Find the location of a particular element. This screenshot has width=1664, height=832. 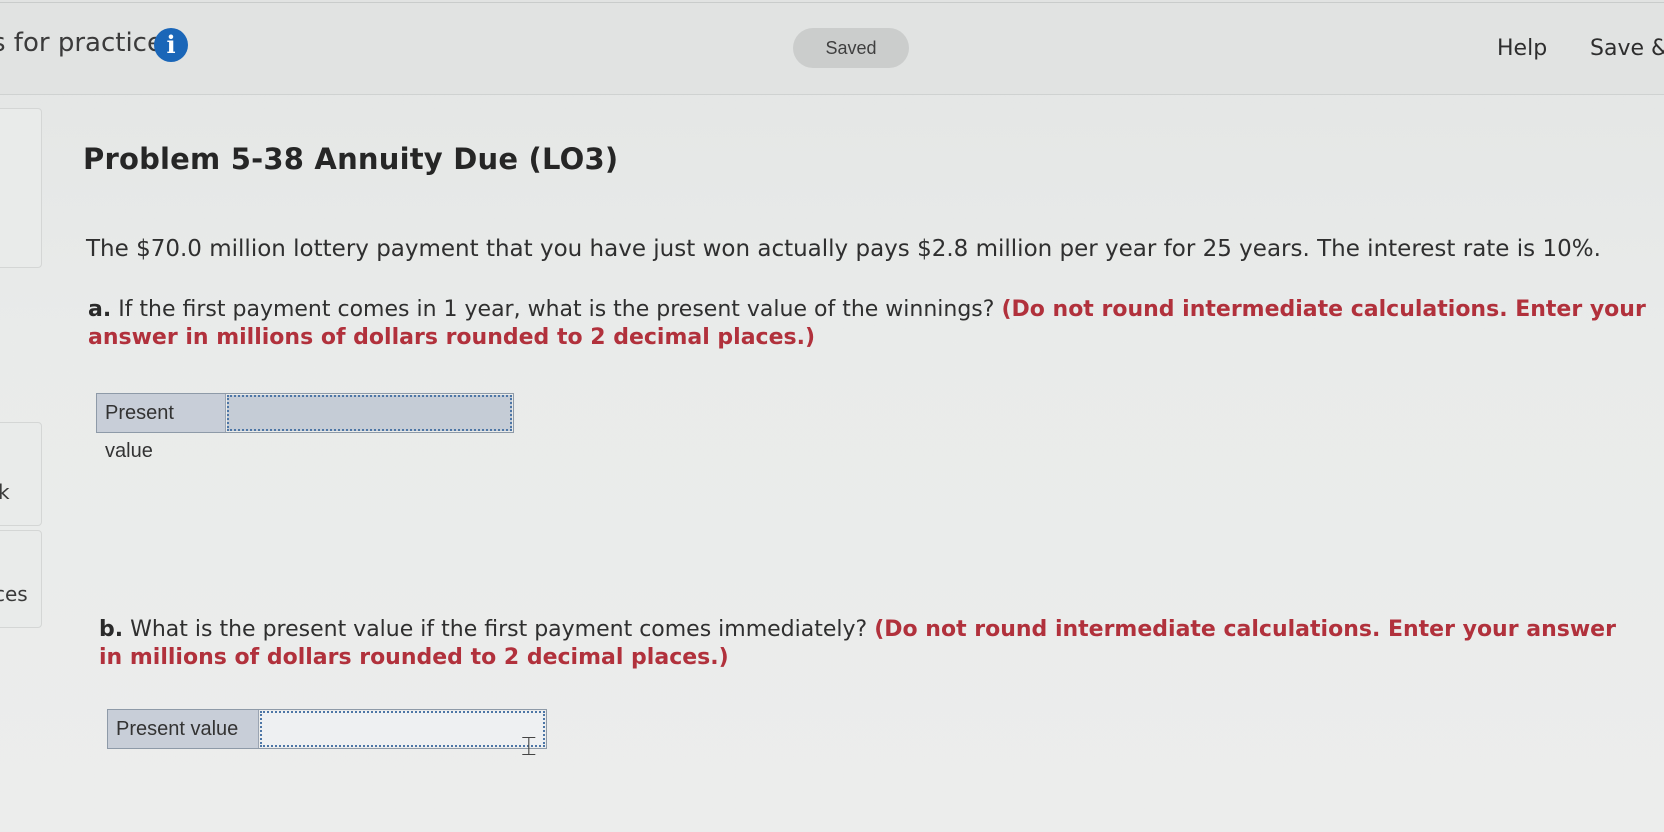

sidebar-card-top is located at coordinates (21, 188).